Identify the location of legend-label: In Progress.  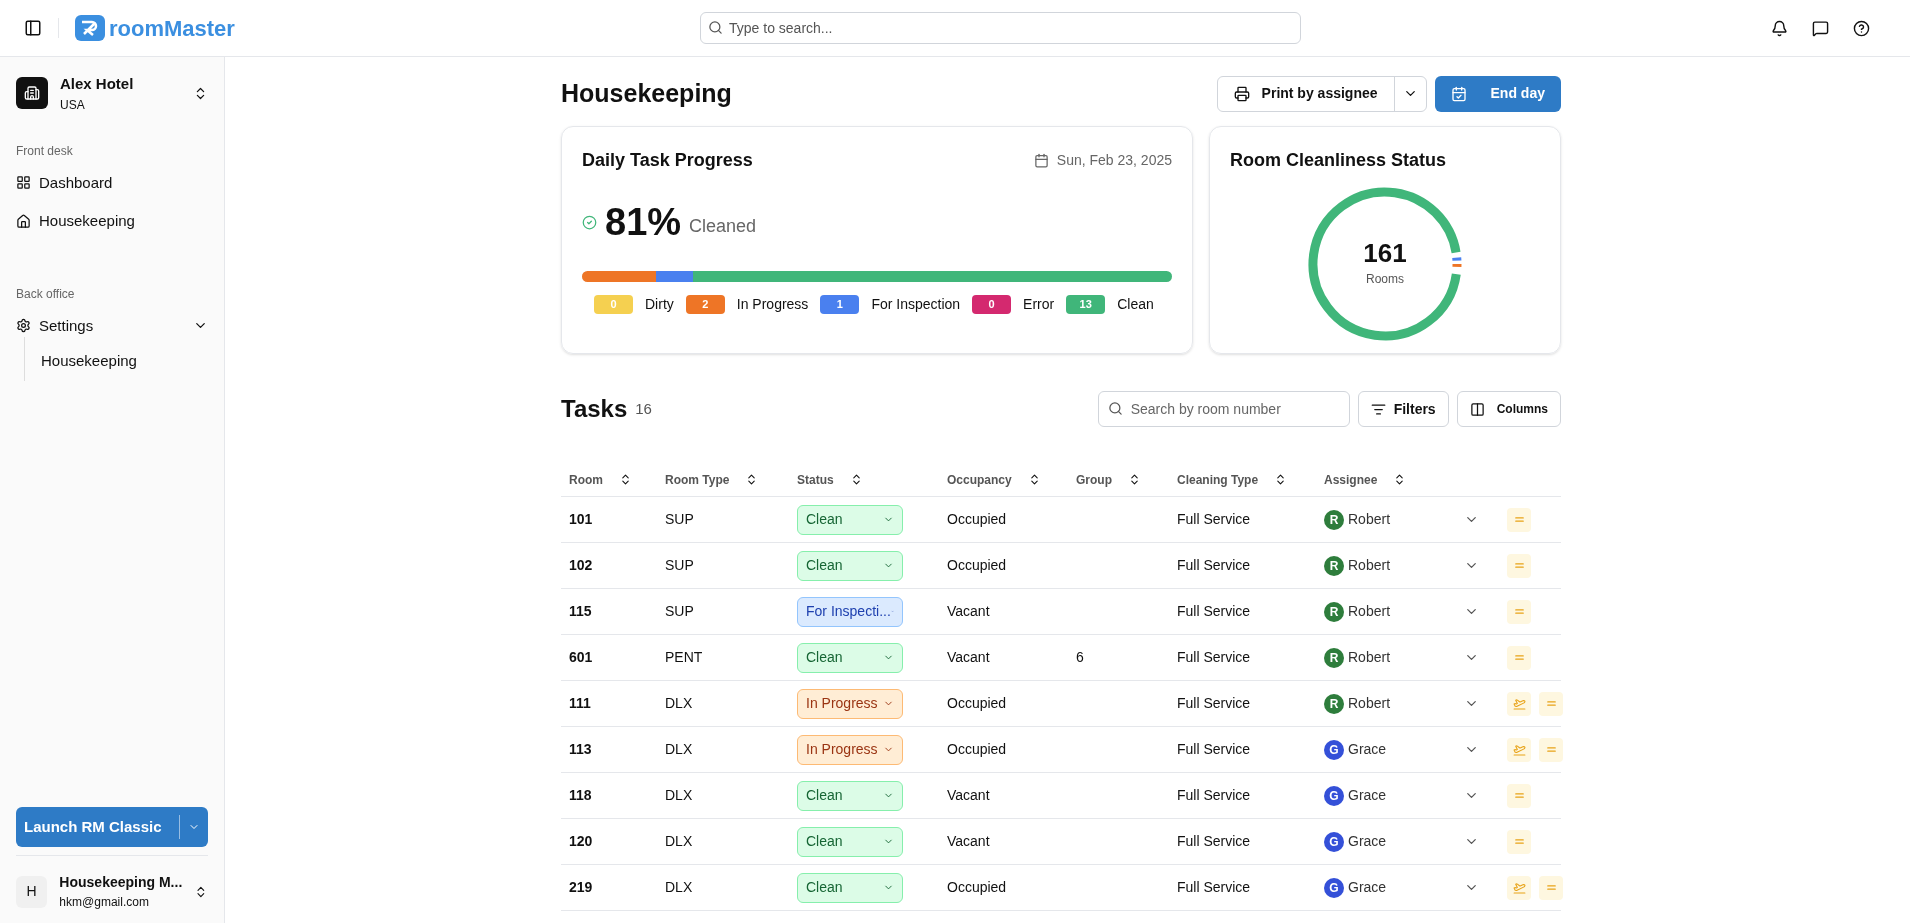
(772, 304).